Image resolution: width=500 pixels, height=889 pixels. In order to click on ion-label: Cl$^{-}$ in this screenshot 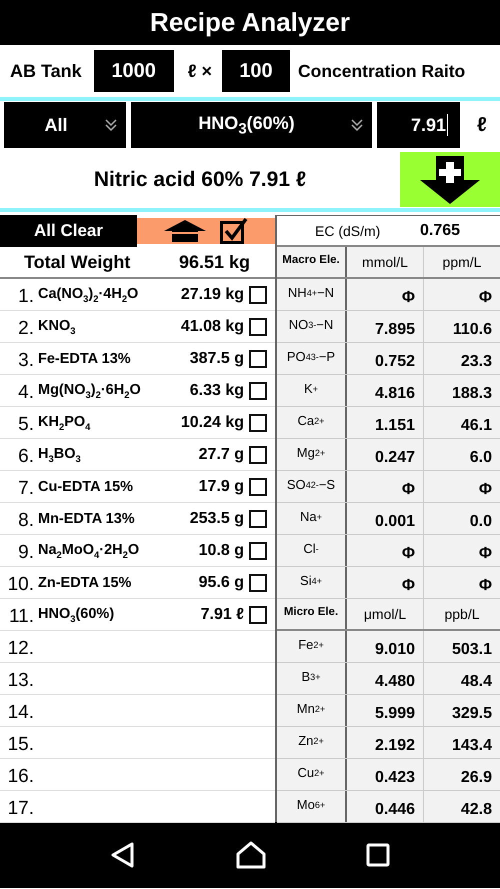, I will do `click(312, 550)`.